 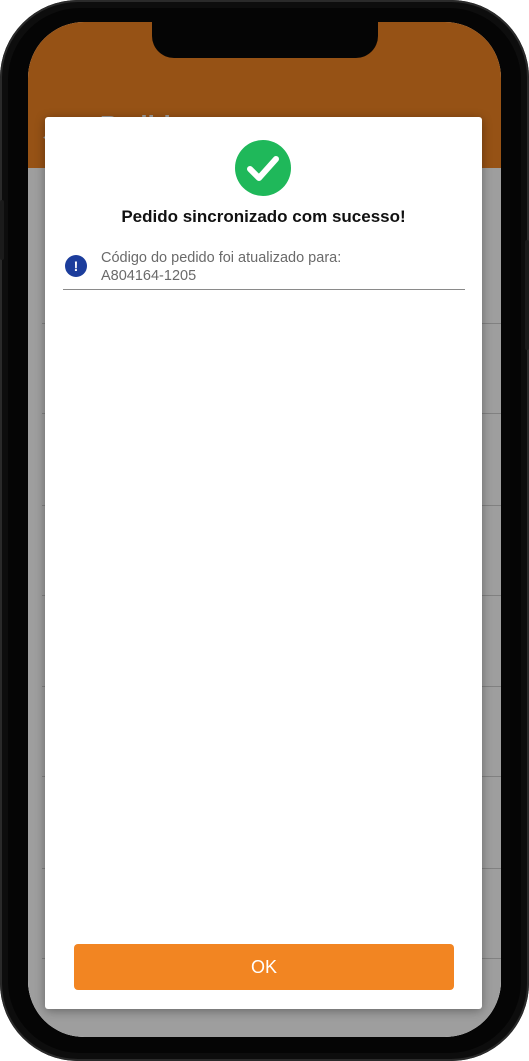 What do you see at coordinates (527, 295) in the screenshot?
I see `side-button-right` at bounding box center [527, 295].